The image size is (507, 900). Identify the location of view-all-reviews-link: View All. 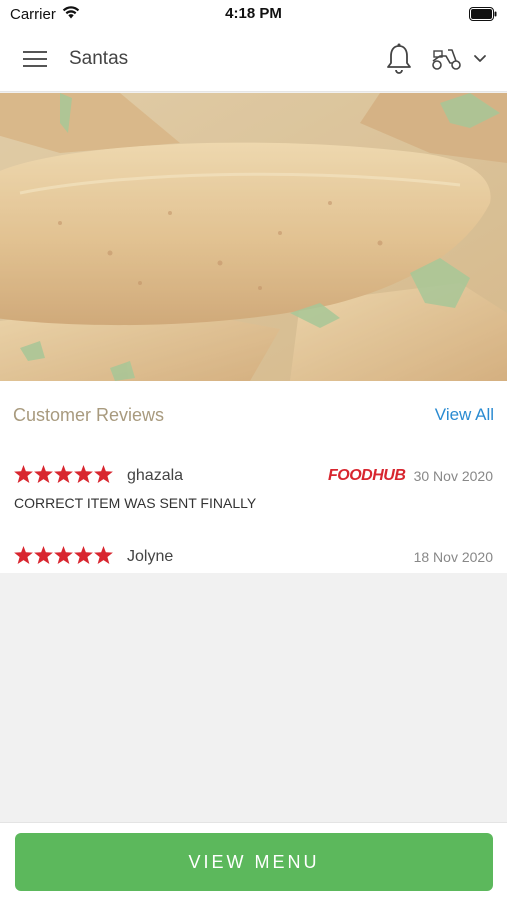
(464, 415).